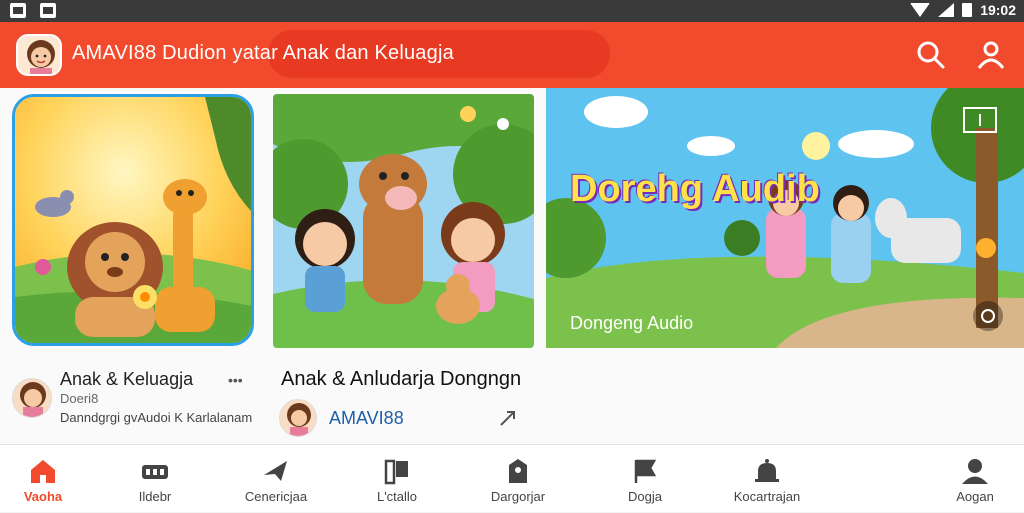 The height and width of the screenshot is (513, 1024). I want to click on status-bar: 19:02, so click(512, 11).